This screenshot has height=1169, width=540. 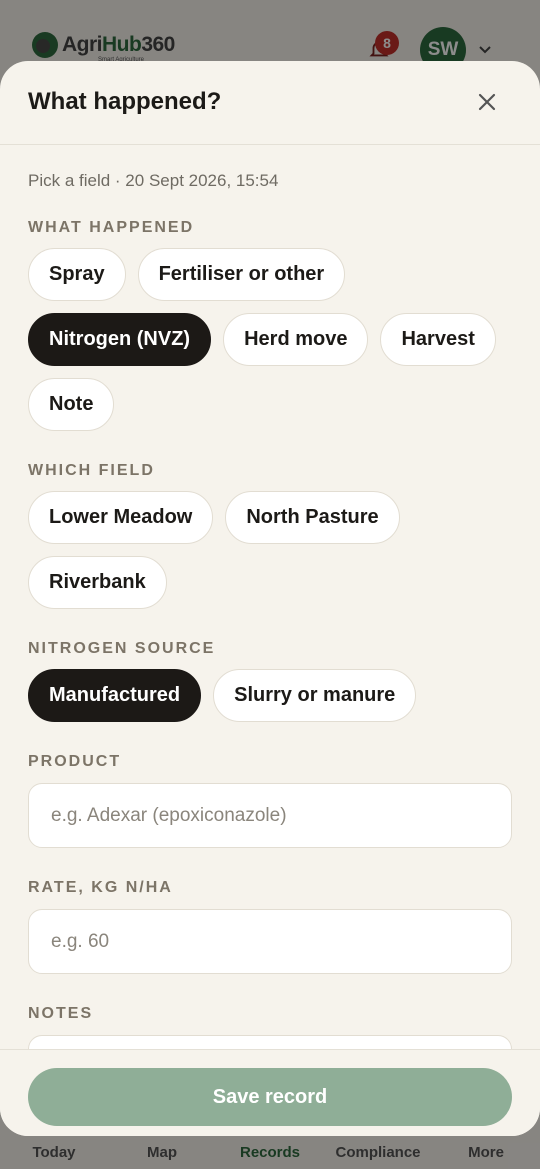 I want to click on chip-slurry-manure: Slurry or manure, so click(x=315, y=695).